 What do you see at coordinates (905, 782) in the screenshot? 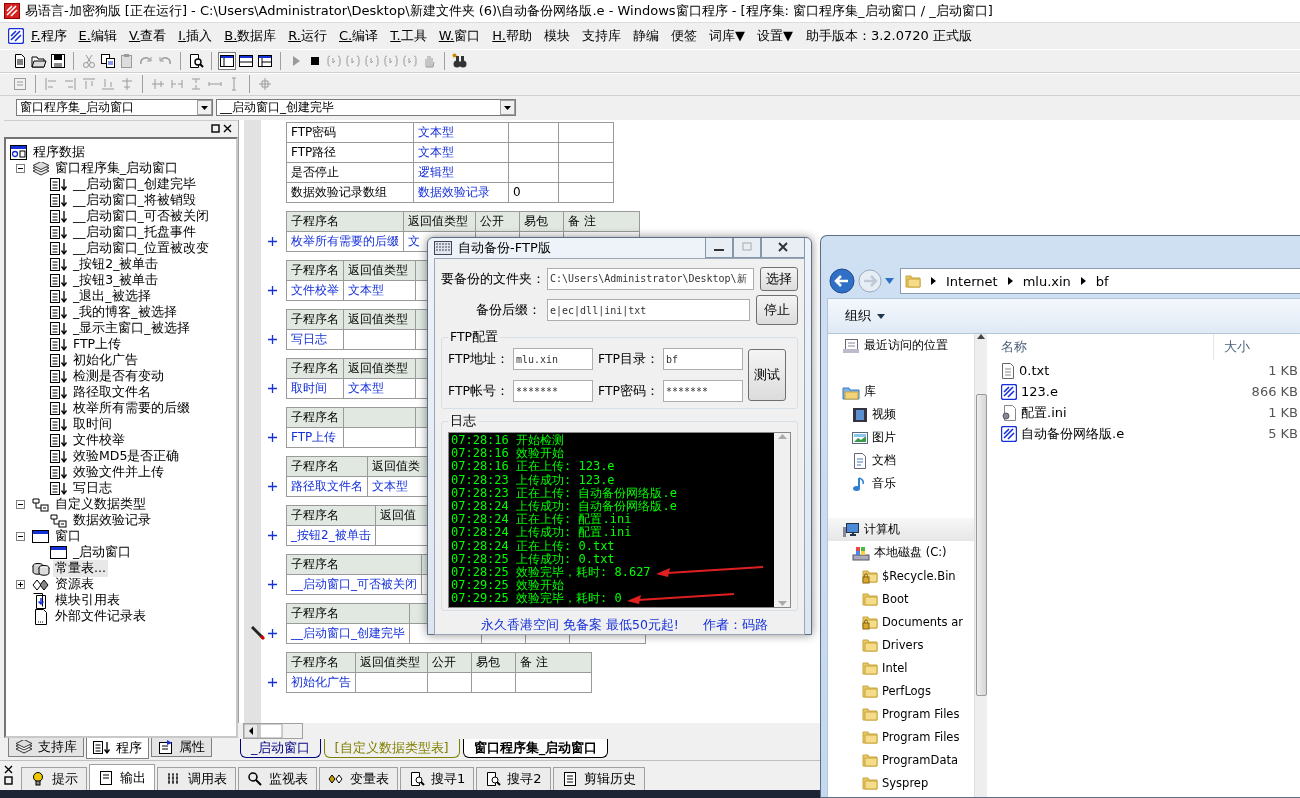
I see `nav-item: Sysprep` at bounding box center [905, 782].